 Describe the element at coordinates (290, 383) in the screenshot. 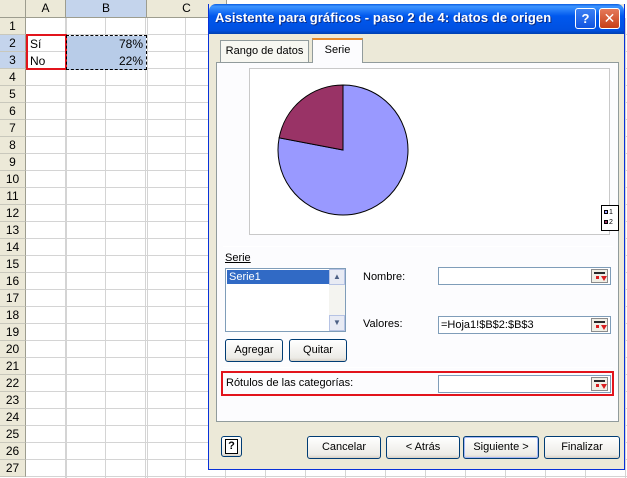

I see `rotulos-label: Rótulos de las categorías:` at that location.